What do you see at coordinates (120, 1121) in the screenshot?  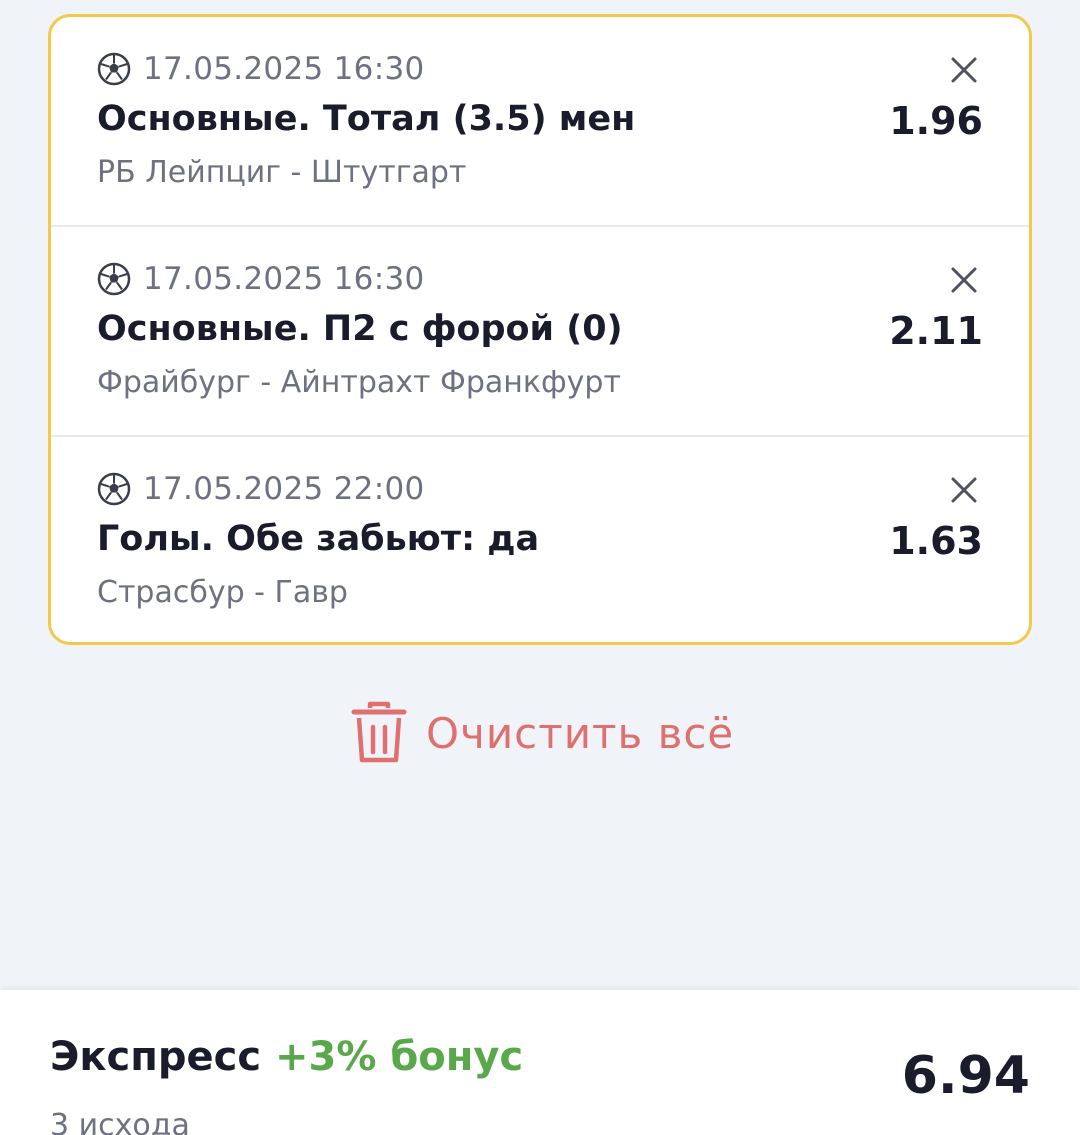 I see `outcomes-count: 3 исхода` at bounding box center [120, 1121].